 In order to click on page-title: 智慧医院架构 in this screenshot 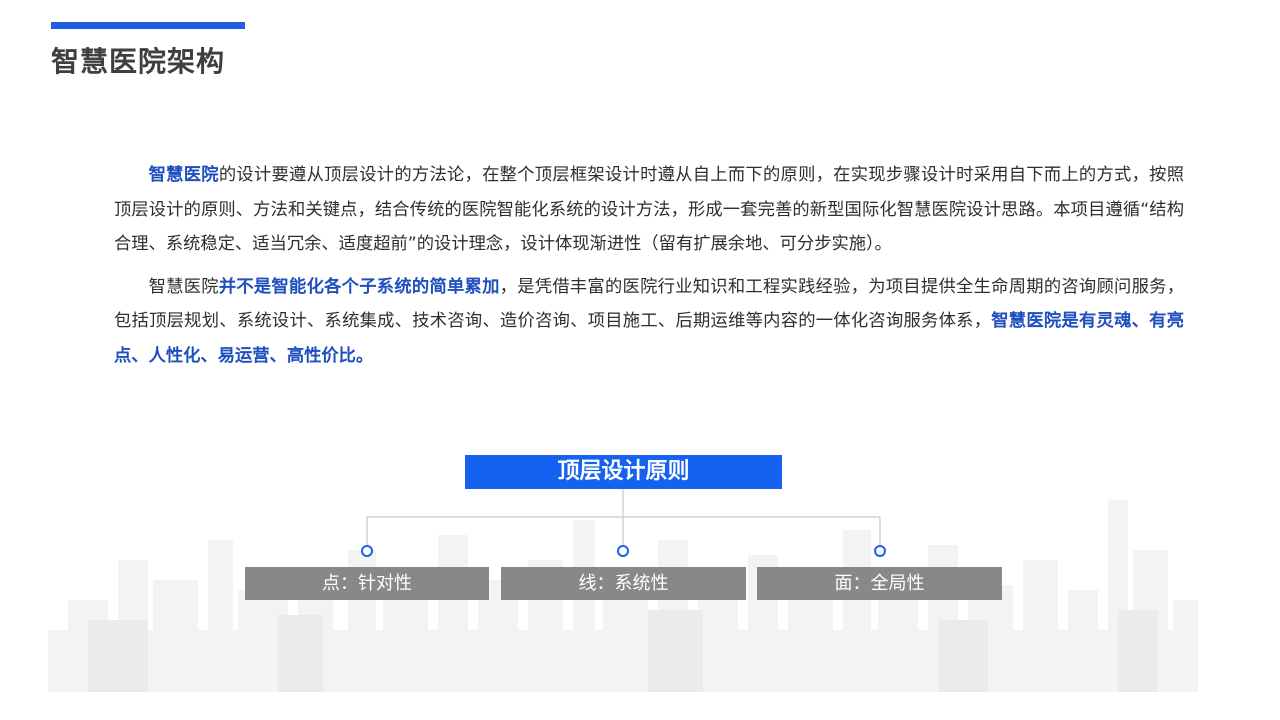, I will do `click(138, 61)`.